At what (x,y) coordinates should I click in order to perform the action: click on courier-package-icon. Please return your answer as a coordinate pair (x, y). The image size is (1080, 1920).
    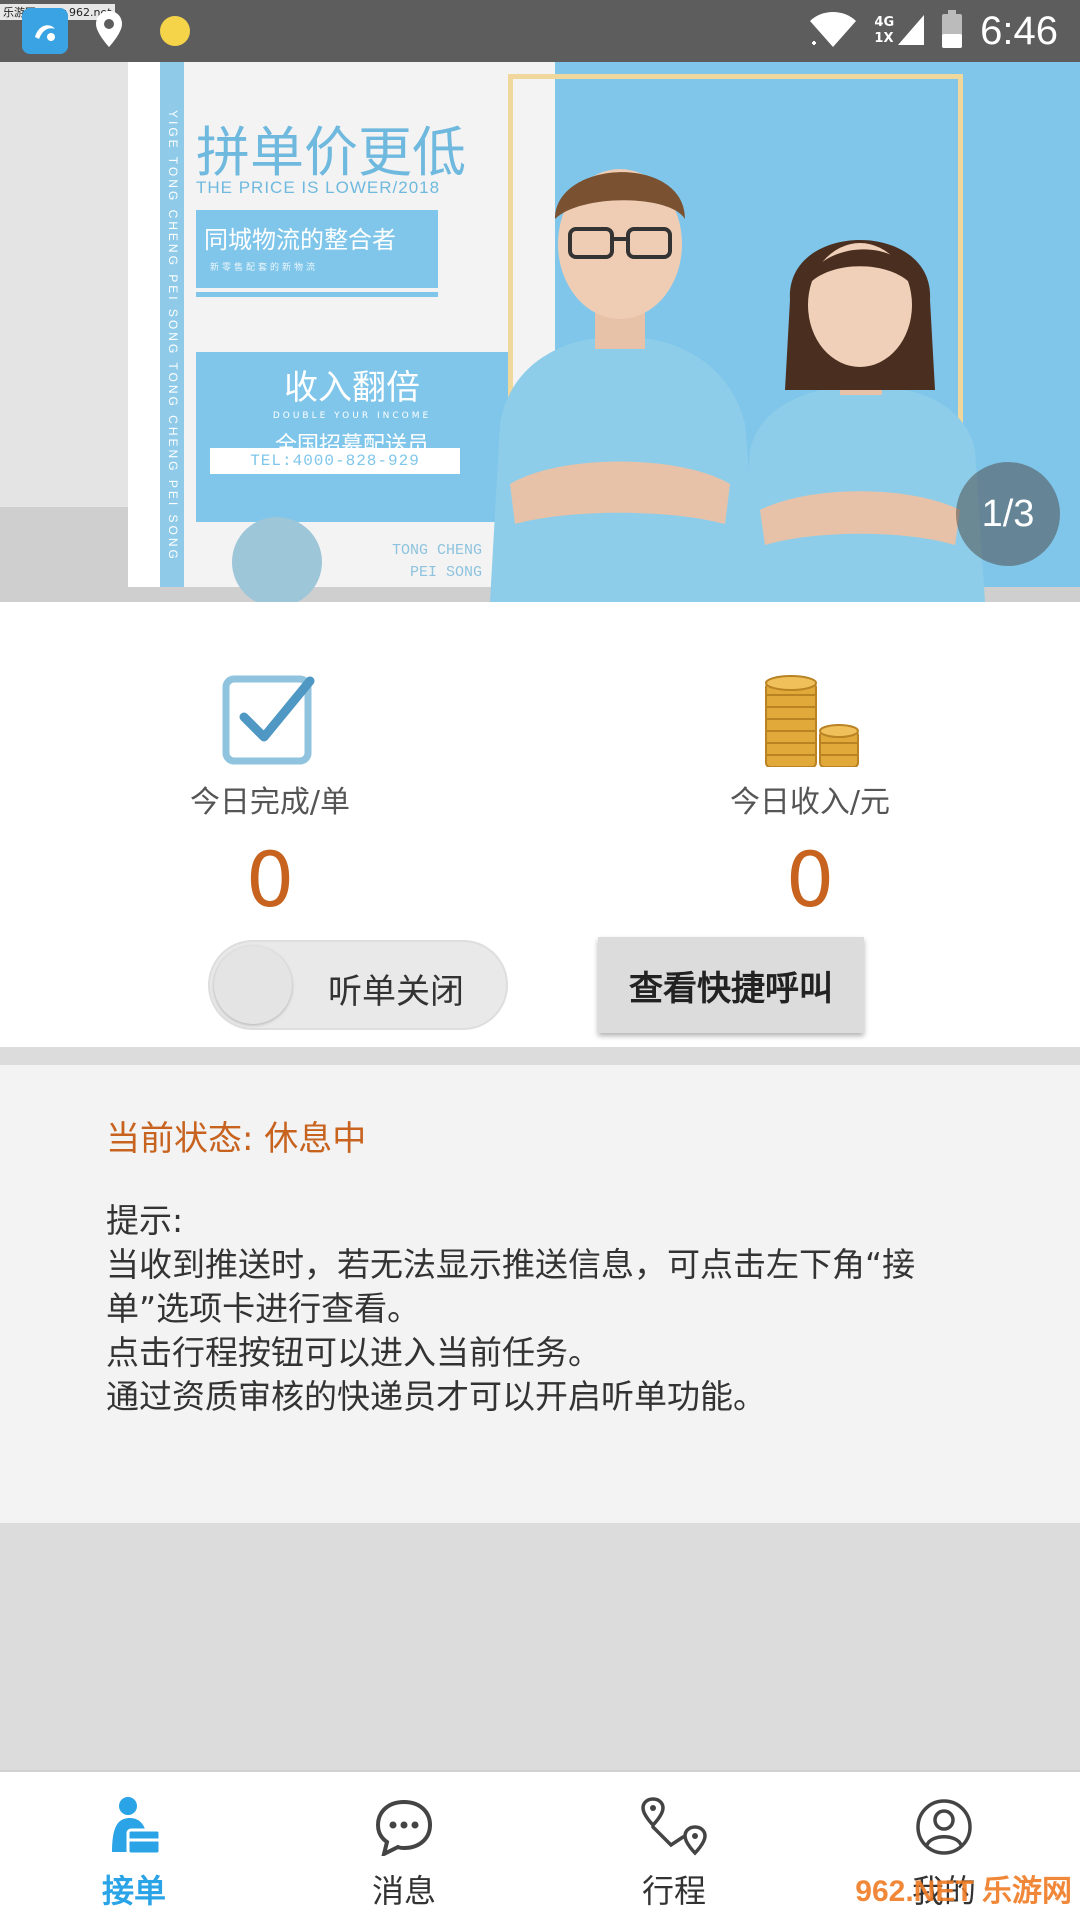
    Looking at the image, I should click on (134, 1827).